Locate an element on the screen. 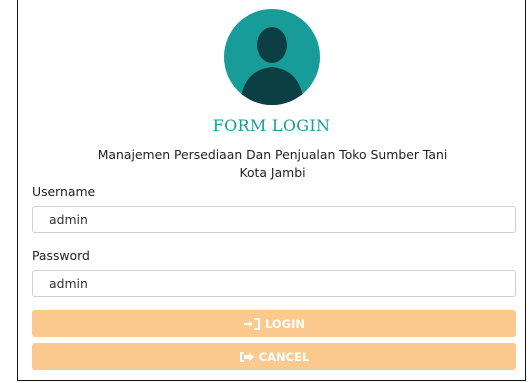 The width and height of the screenshot is (529, 383). login-button-label: LOGIN is located at coordinates (285, 323).